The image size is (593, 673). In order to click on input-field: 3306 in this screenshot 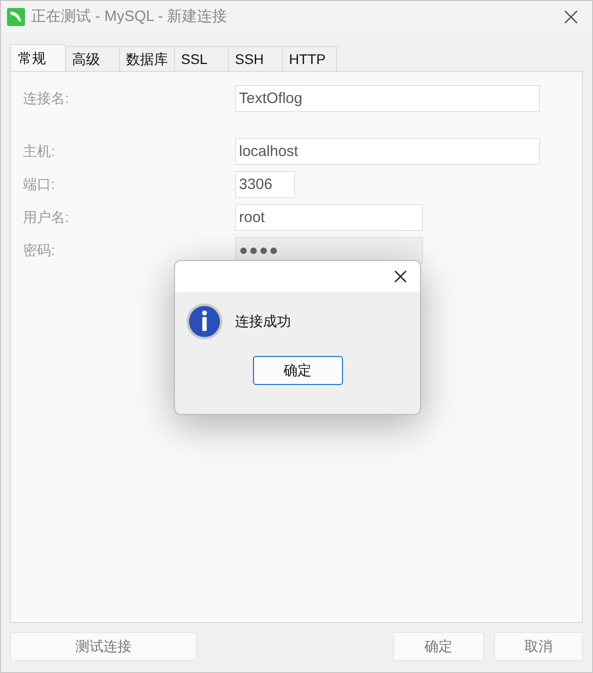, I will do `click(265, 184)`.